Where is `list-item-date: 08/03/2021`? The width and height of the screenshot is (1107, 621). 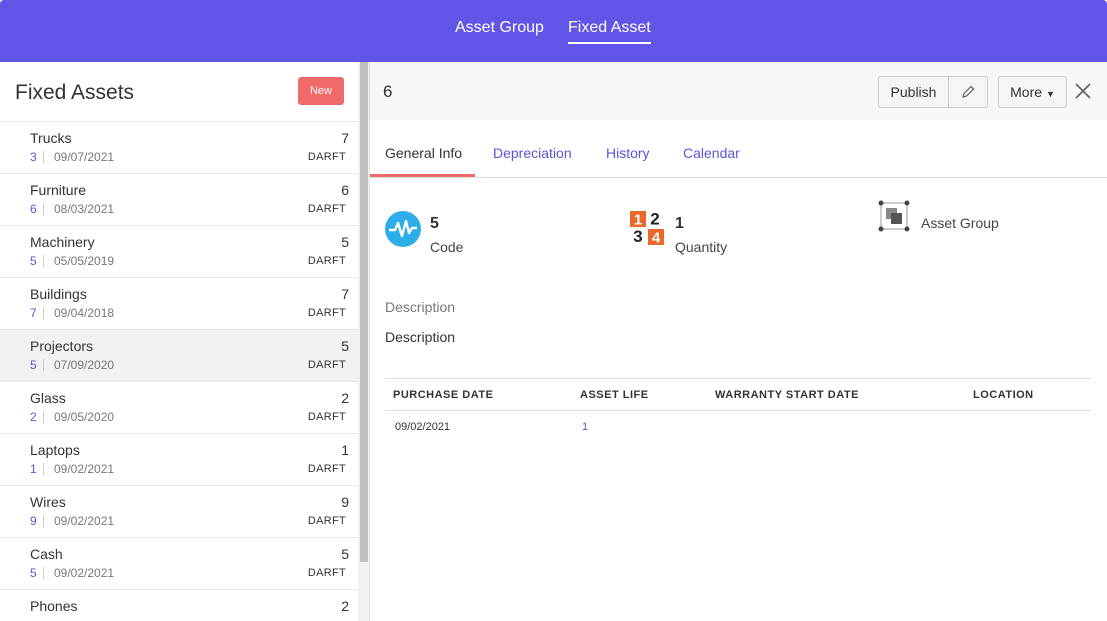
list-item-date: 08/03/2021 is located at coordinates (84, 209).